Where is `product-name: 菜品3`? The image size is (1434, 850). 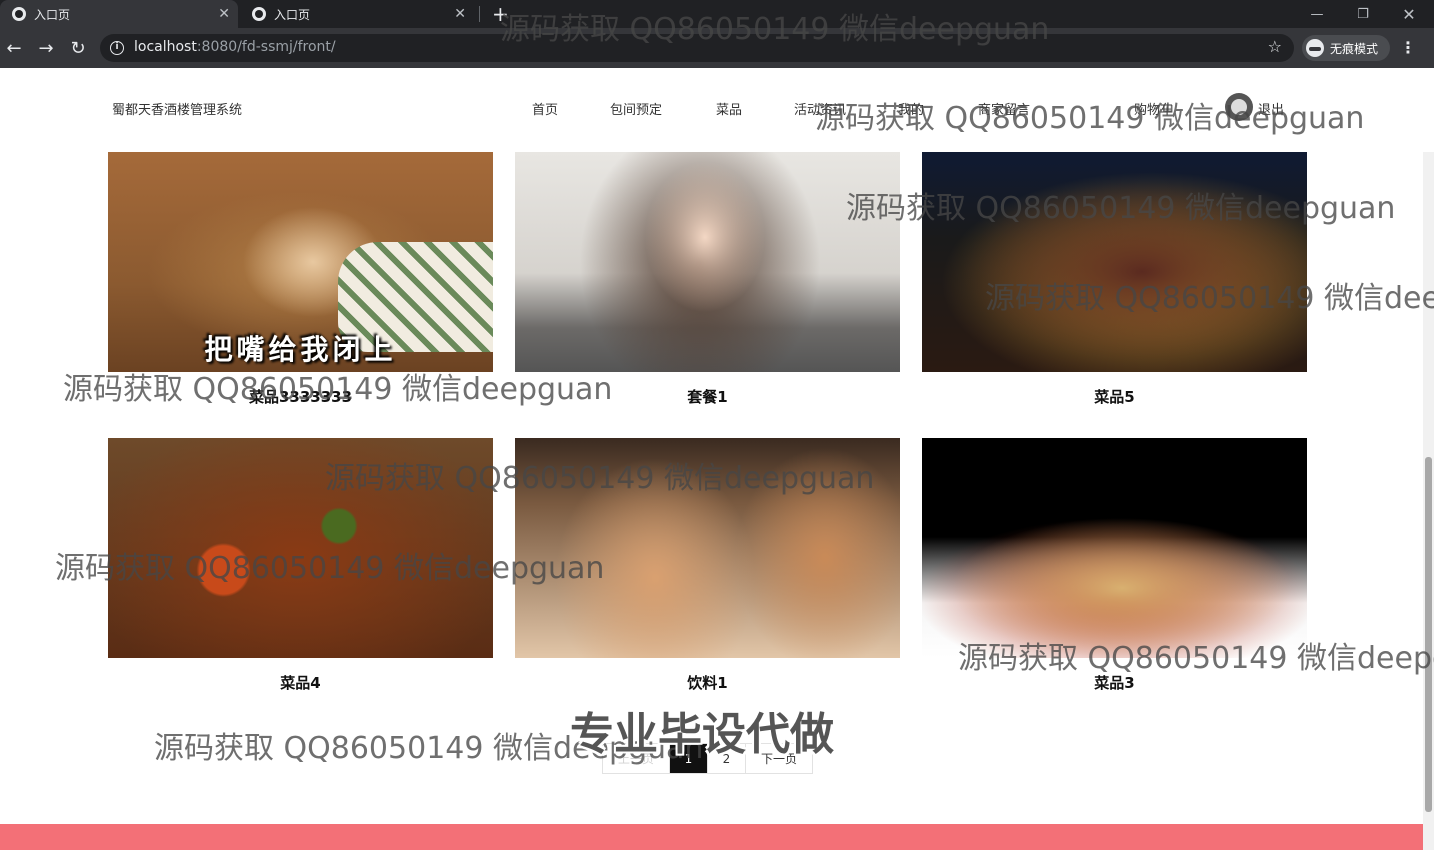 product-name: 菜品3 is located at coordinates (1114, 682).